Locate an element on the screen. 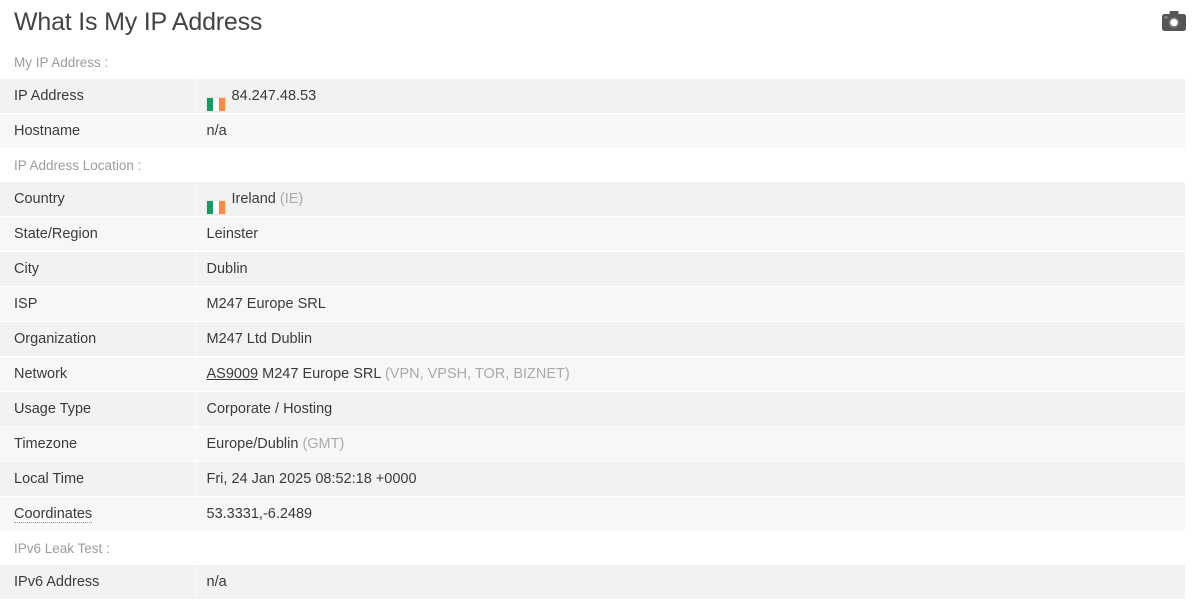 The height and width of the screenshot is (600, 1200). section-heading: IPv6 Leak Test : is located at coordinates (593, 548).